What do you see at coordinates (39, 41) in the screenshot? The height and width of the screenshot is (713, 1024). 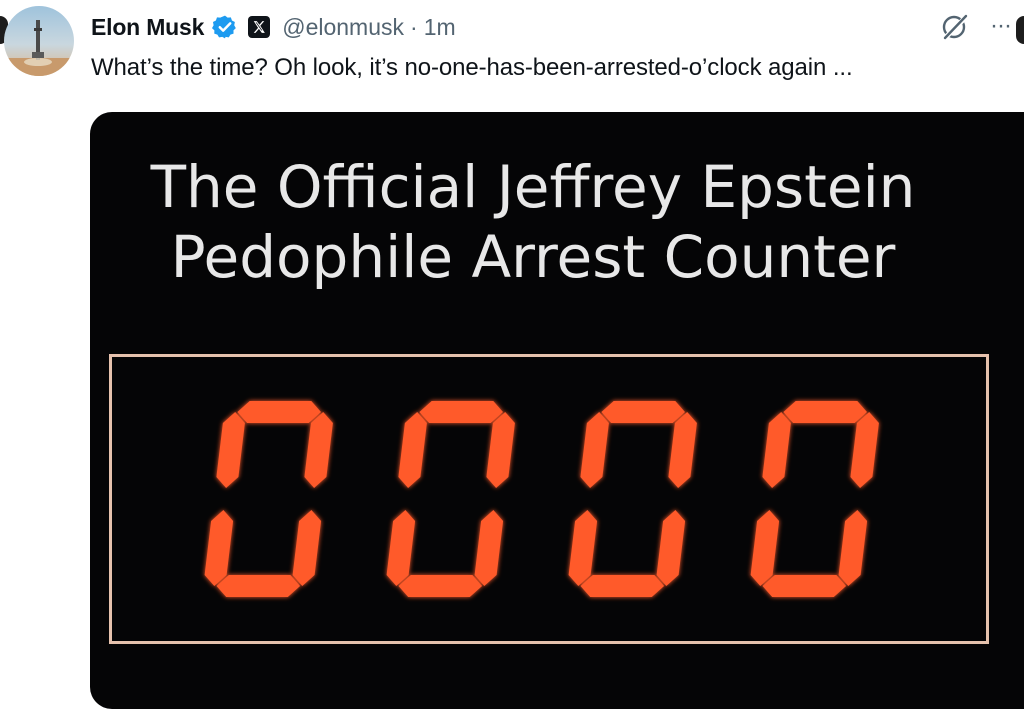 I see `avatar` at bounding box center [39, 41].